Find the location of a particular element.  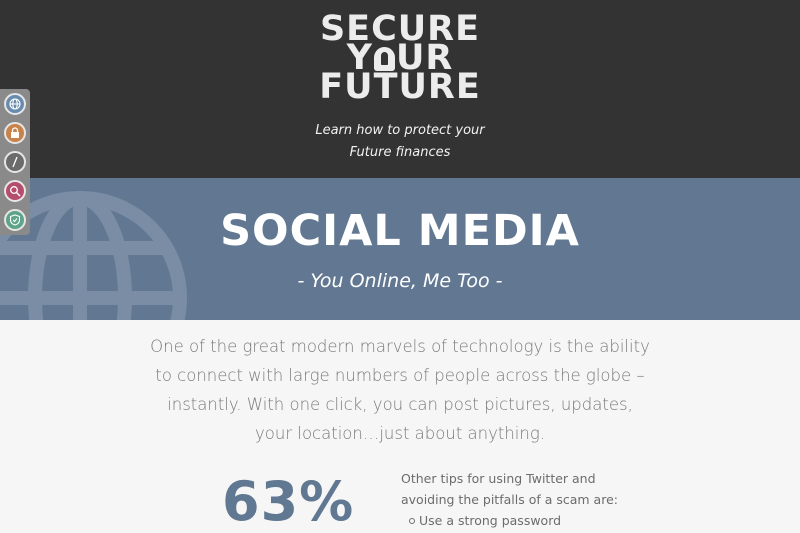

statistic-value: 63% is located at coordinates (288, 501).